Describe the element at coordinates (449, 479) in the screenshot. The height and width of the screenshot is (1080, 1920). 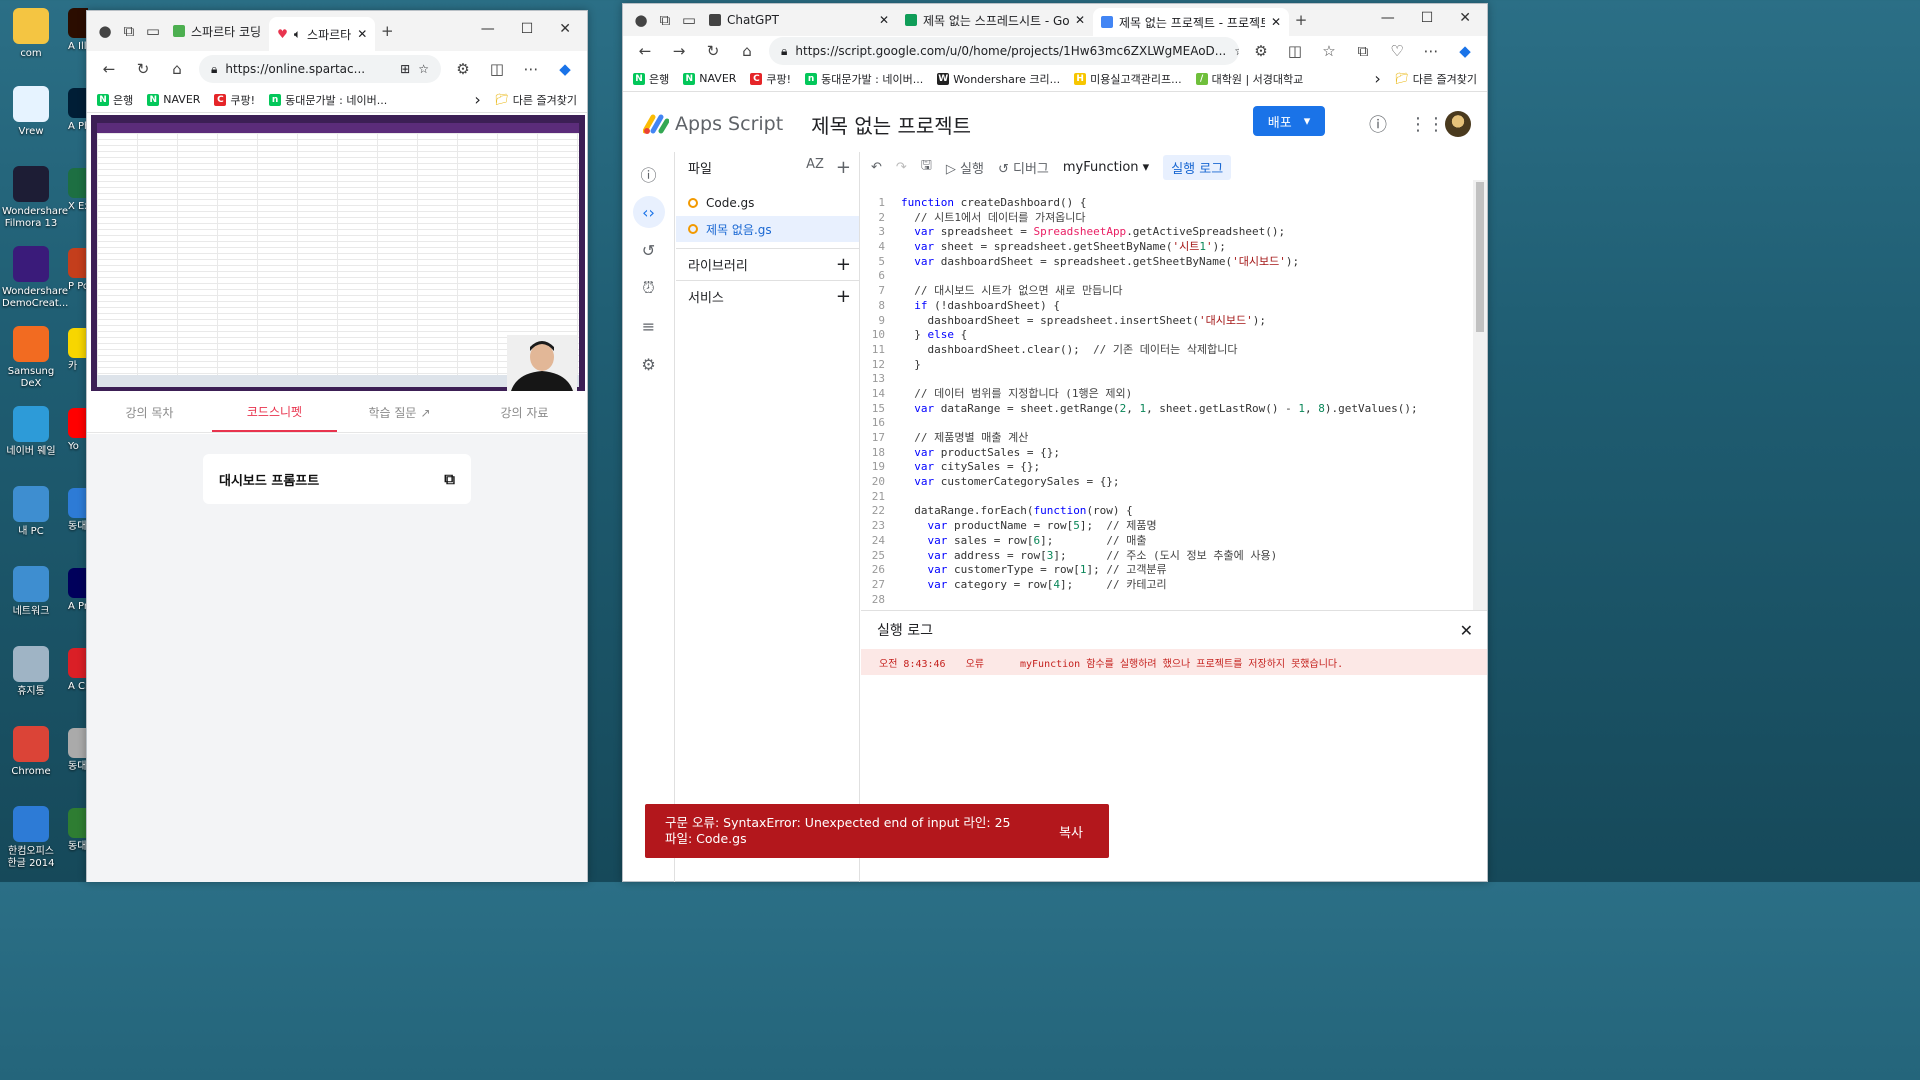
I see `copy-icon: ⧉` at that location.